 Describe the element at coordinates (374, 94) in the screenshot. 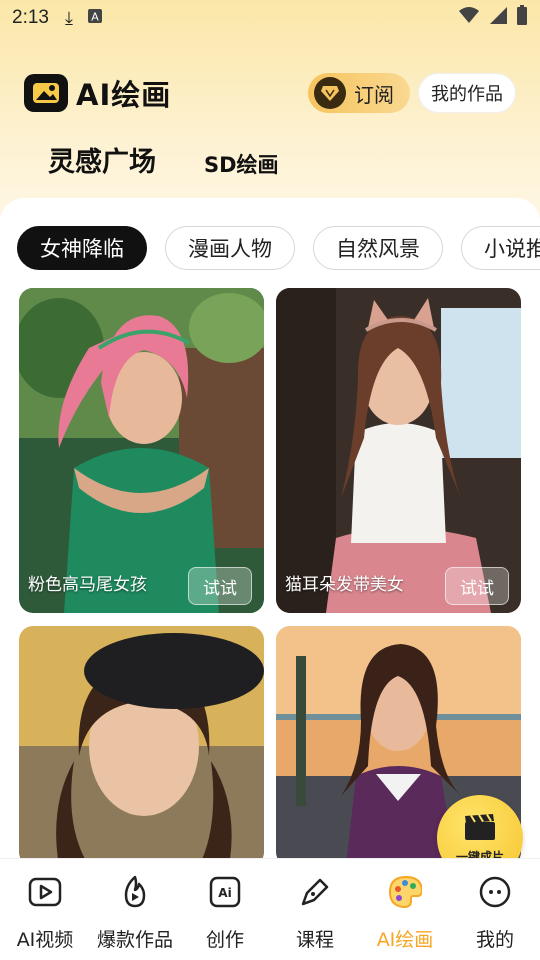

I see `subscribe-label: 订阅` at that location.